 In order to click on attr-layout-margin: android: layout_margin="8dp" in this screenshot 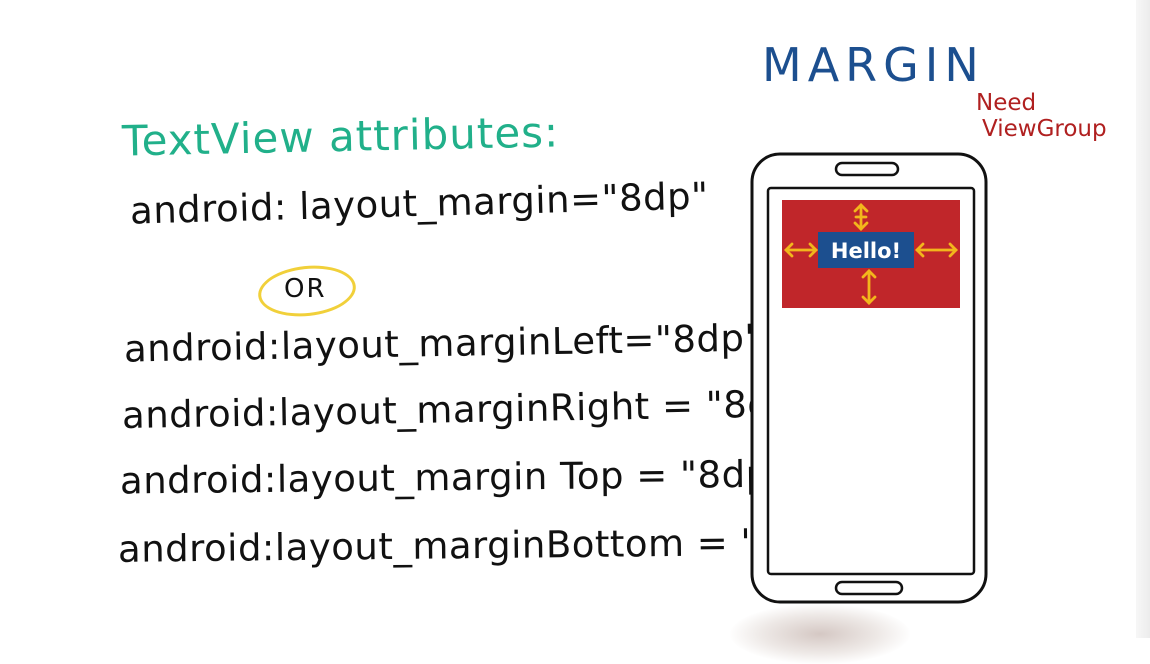, I will do `click(419, 203)`.